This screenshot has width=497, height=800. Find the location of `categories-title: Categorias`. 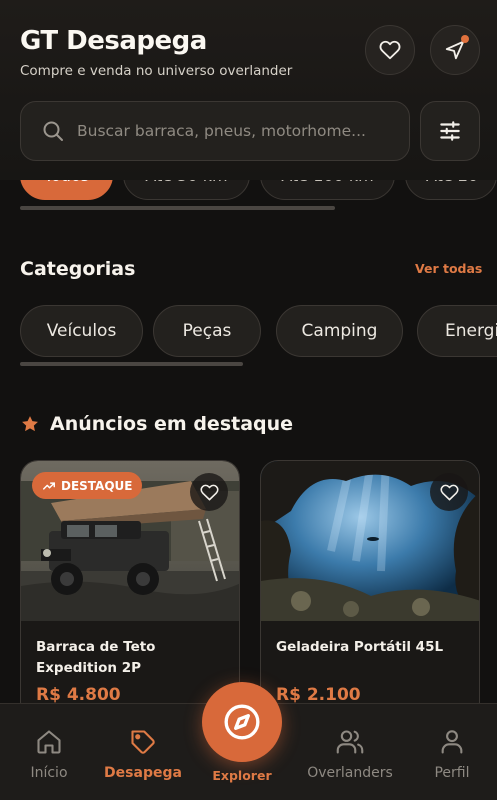

categories-title: Categorias is located at coordinates (78, 269).